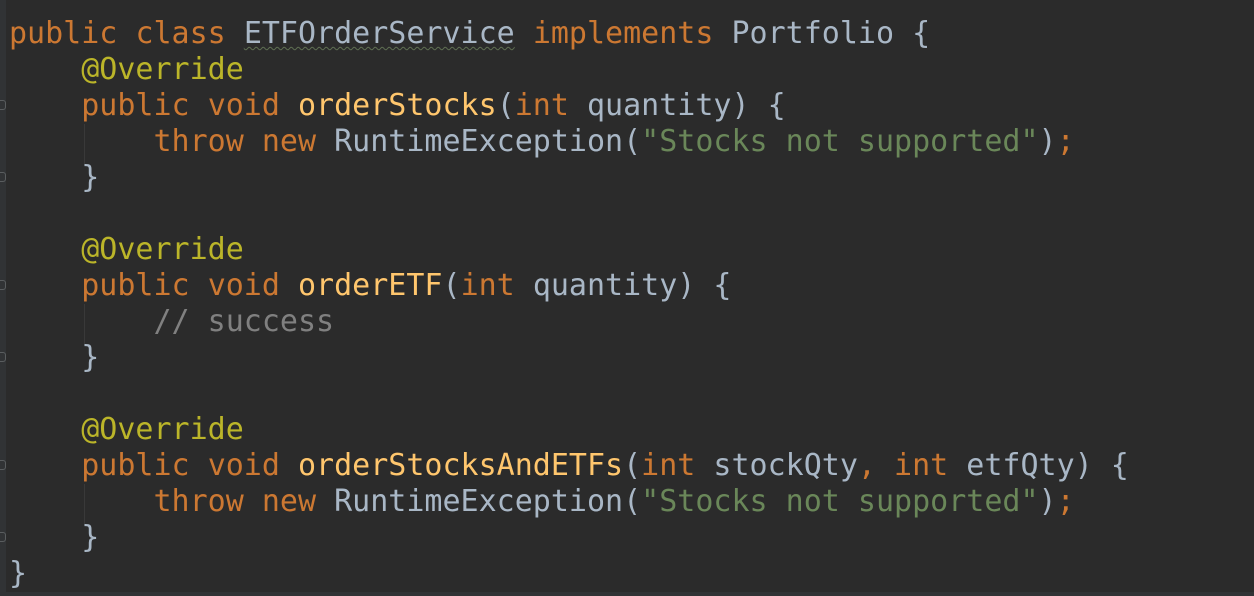 The height and width of the screenshot is (596, 1254). I want to click on code-token: orderETF, so click(370, 285).